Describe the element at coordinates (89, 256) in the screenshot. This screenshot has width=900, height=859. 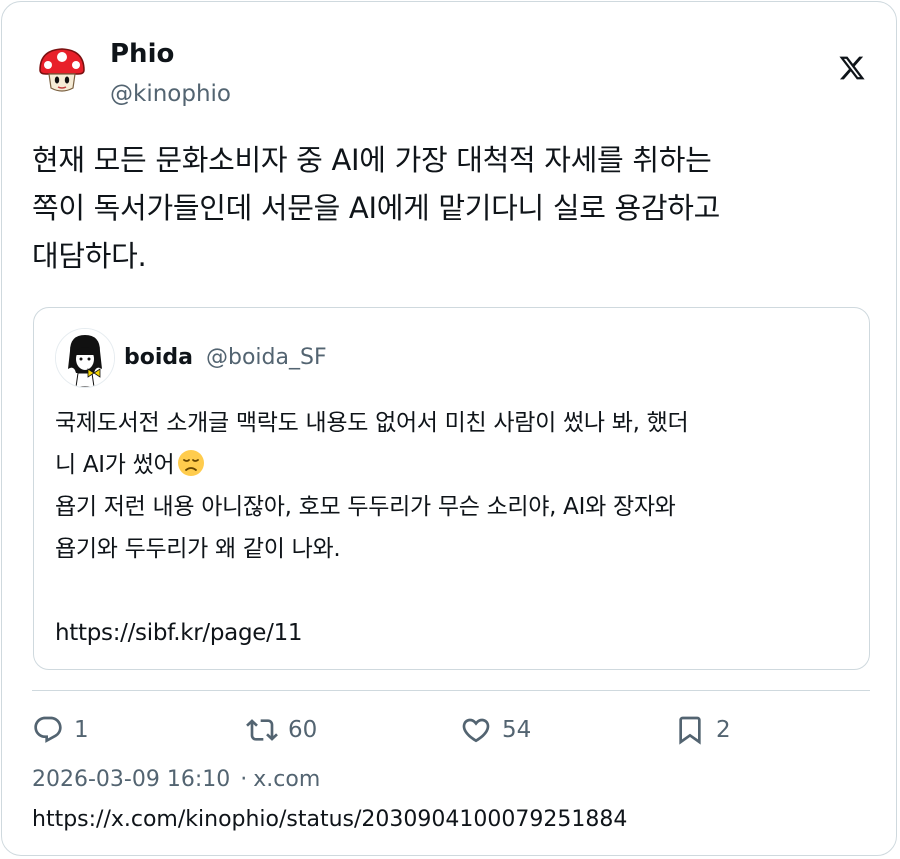
I see `tweet-line: 대담하다.` at that location.